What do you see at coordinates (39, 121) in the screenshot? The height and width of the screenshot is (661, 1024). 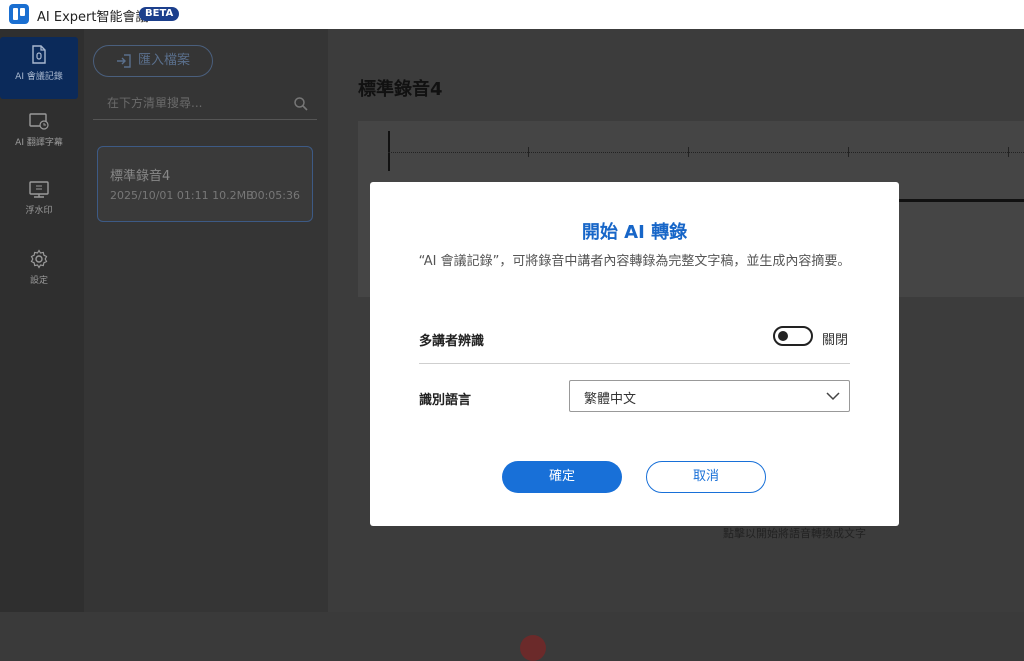 I see `monitor-clock-icon` at bounding box center [39, 121].